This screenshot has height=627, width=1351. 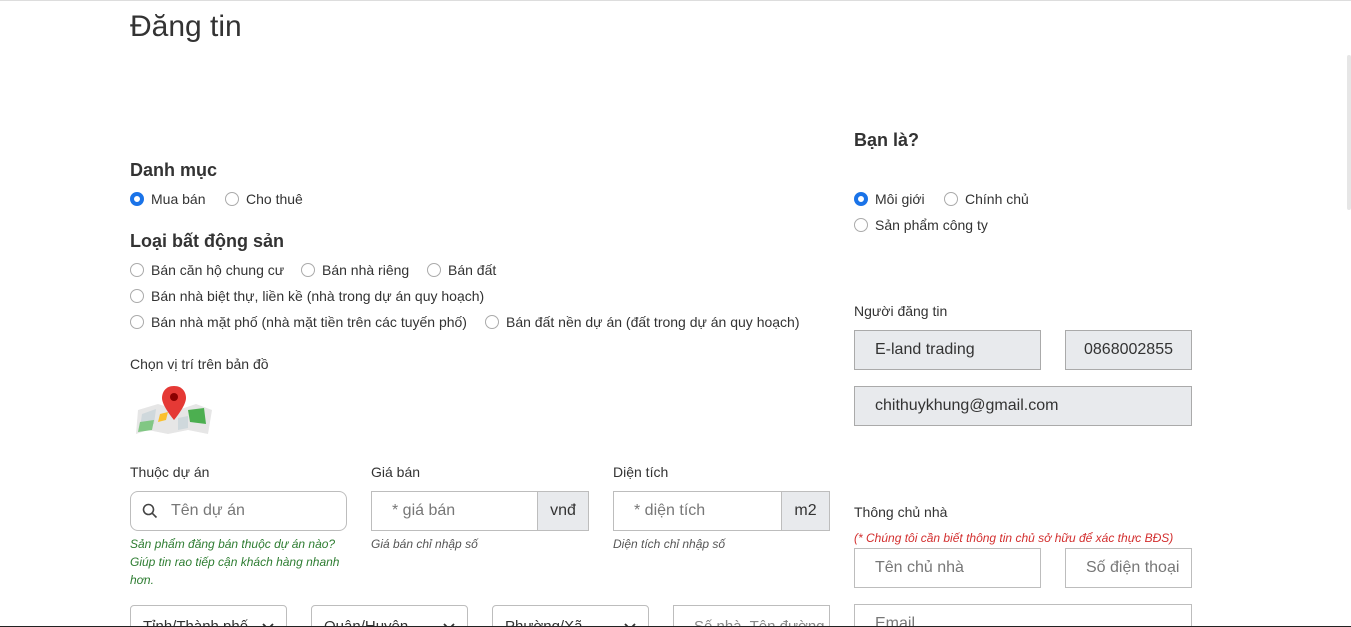 I want to click on poster-name-field: E-land trading, so click(x=947, y=350).